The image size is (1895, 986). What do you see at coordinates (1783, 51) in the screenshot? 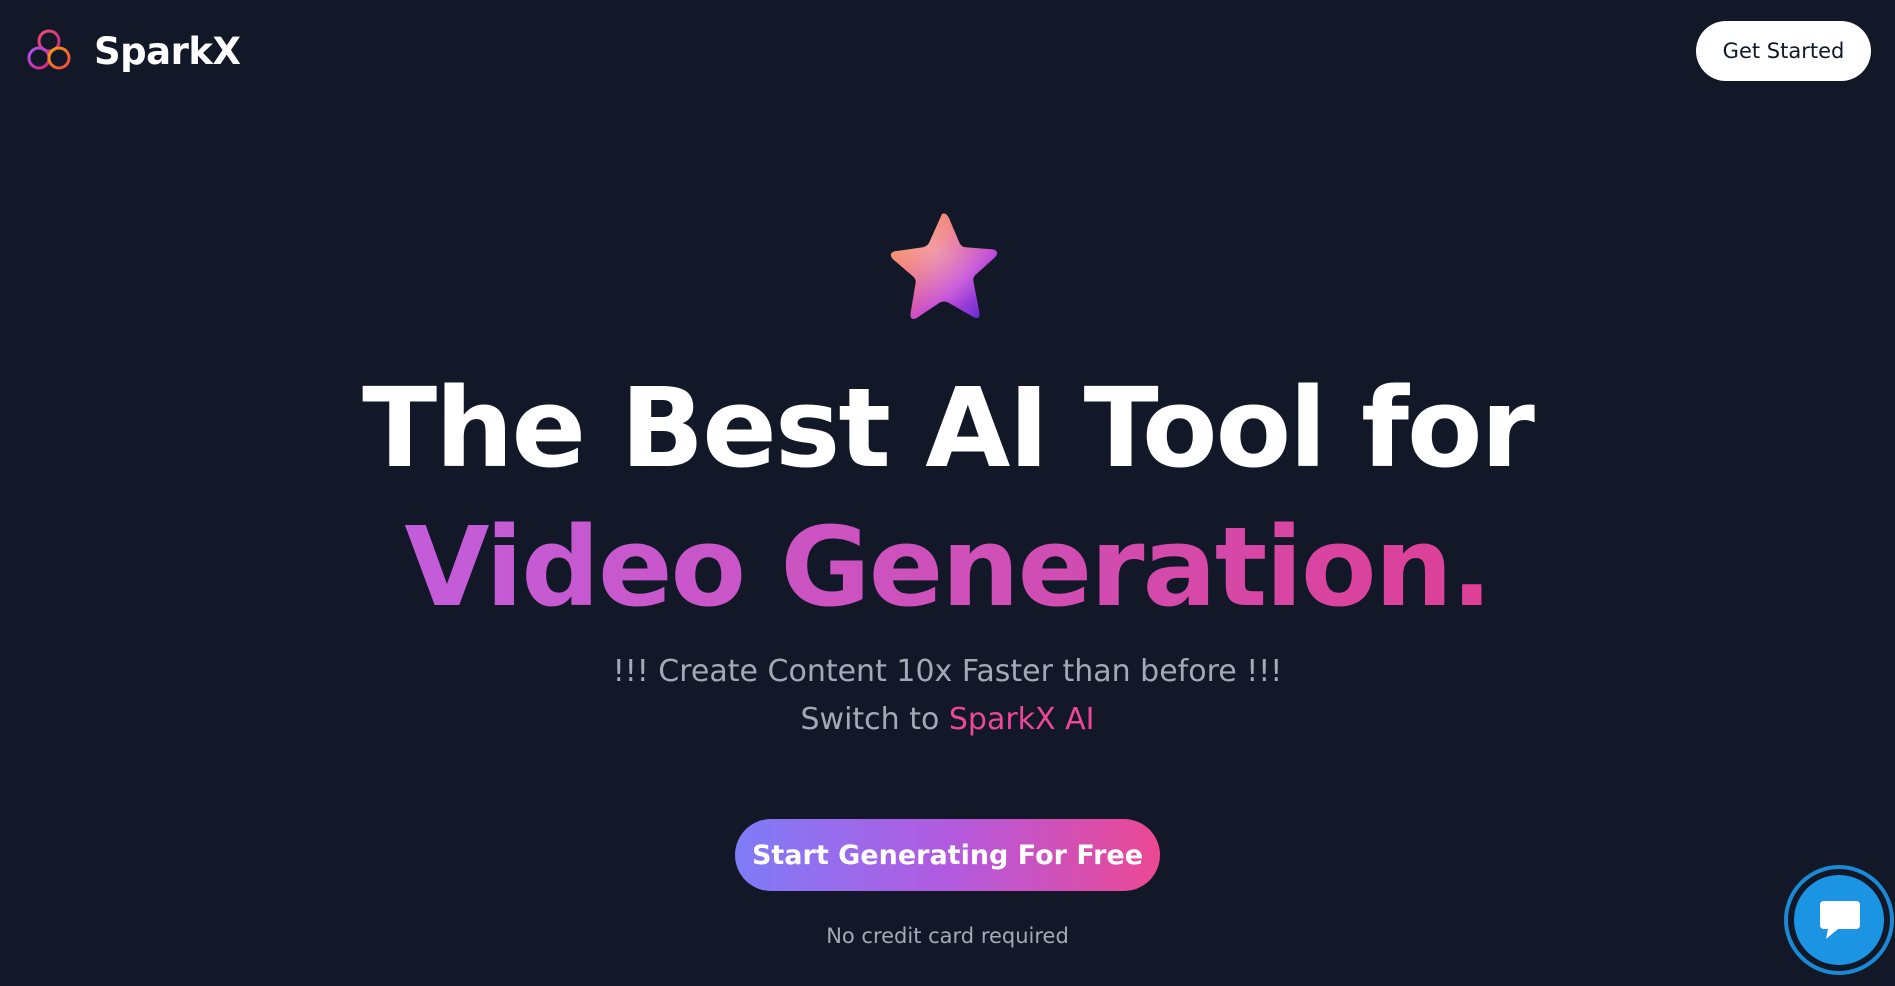
I see `get-started-button: Get Started` at bounding box center [1783, 51].